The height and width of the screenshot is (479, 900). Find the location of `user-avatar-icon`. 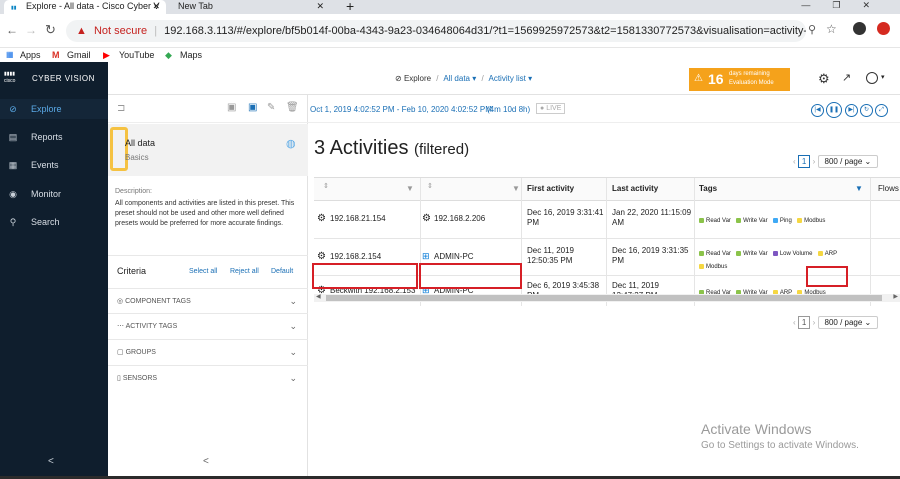

user-avatar-icon is located at coordinates (872, 78).